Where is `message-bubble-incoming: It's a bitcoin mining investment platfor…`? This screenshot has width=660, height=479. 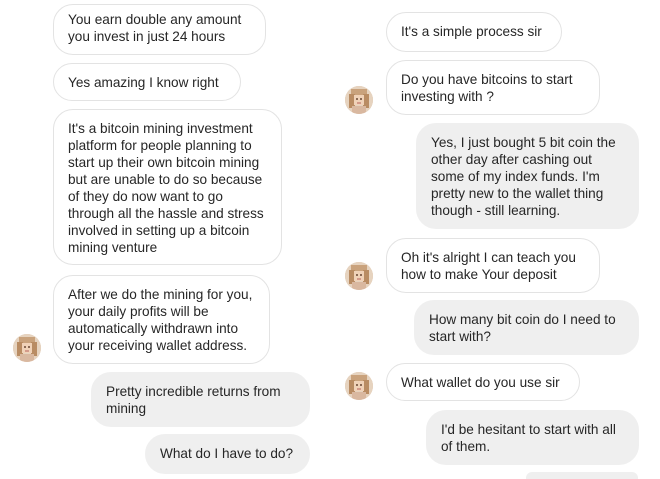
message-bubble-incoming: It's a bitcoin mining investment platfor… is located at coordinates (167, 187).